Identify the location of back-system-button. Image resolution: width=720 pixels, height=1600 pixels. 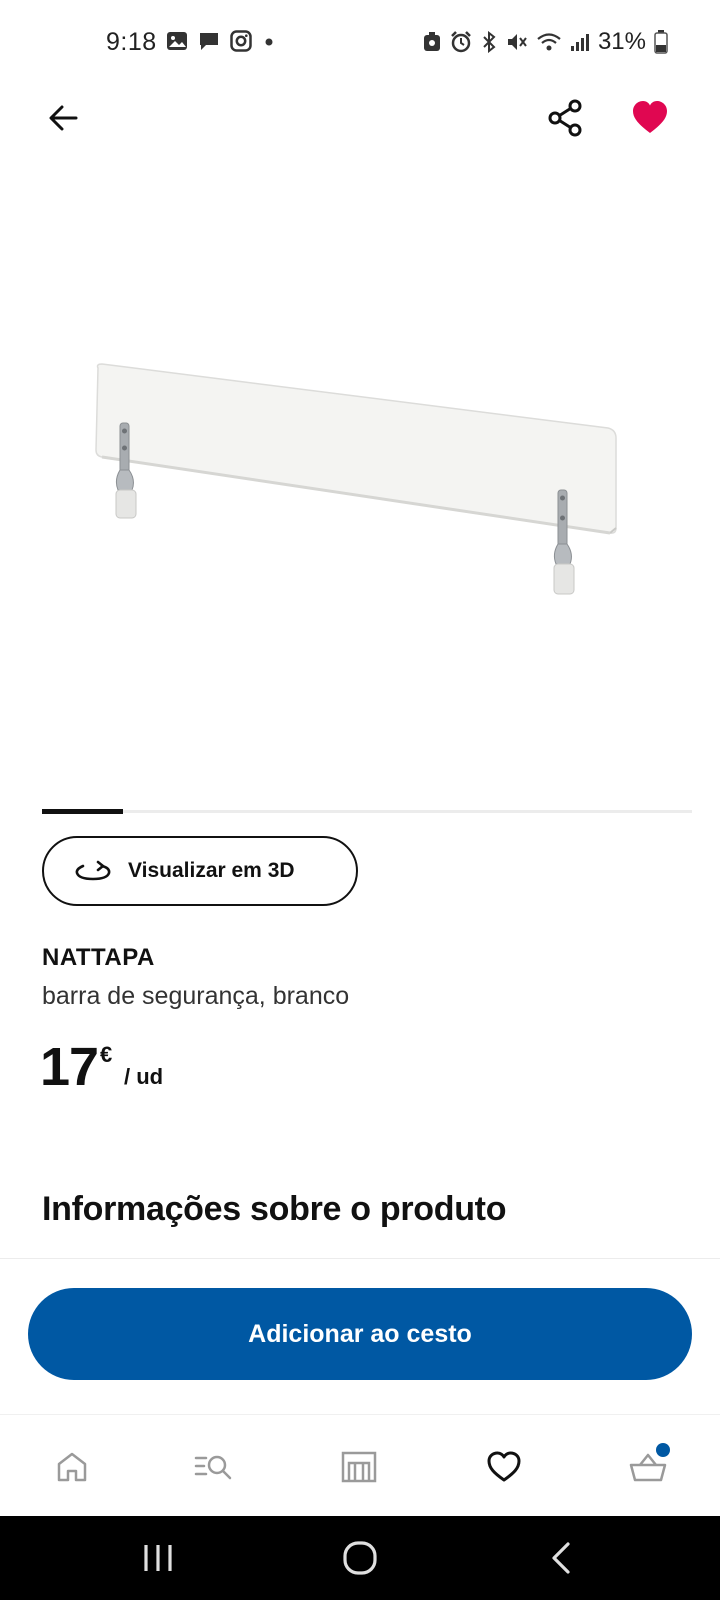
(562, 1558).